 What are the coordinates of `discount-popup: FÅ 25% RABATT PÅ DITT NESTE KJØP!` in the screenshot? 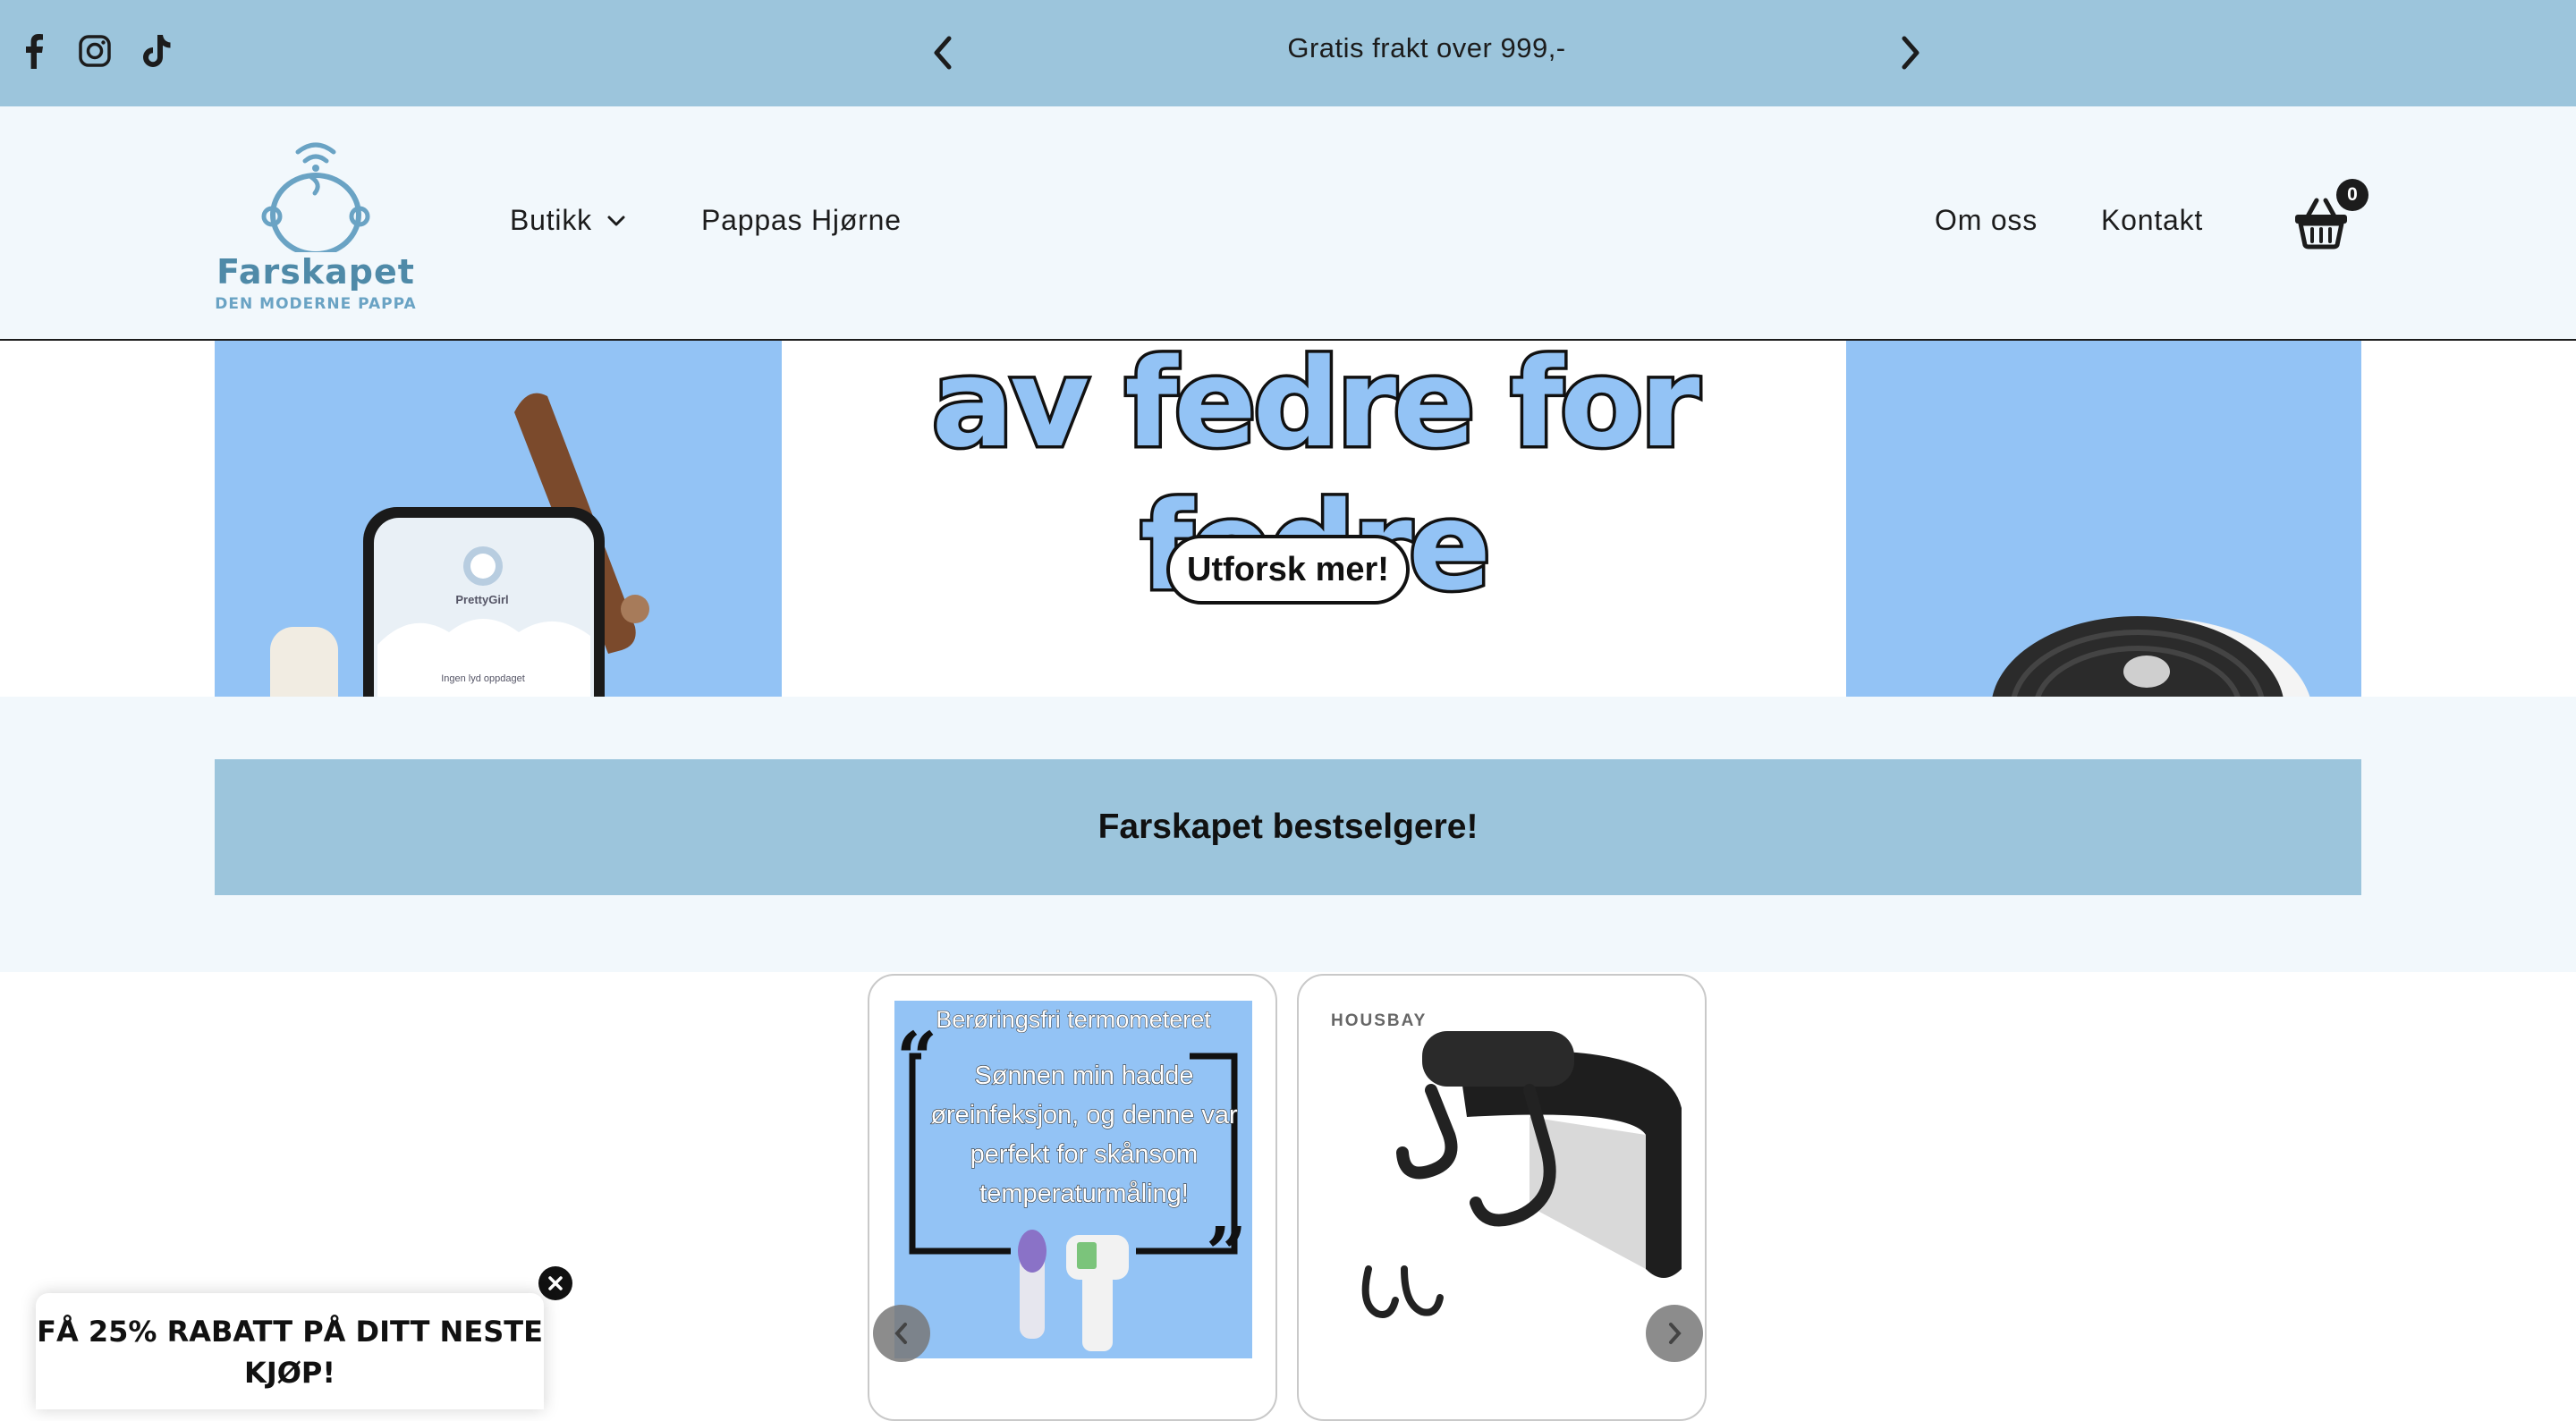 It's located at (290, 1351).